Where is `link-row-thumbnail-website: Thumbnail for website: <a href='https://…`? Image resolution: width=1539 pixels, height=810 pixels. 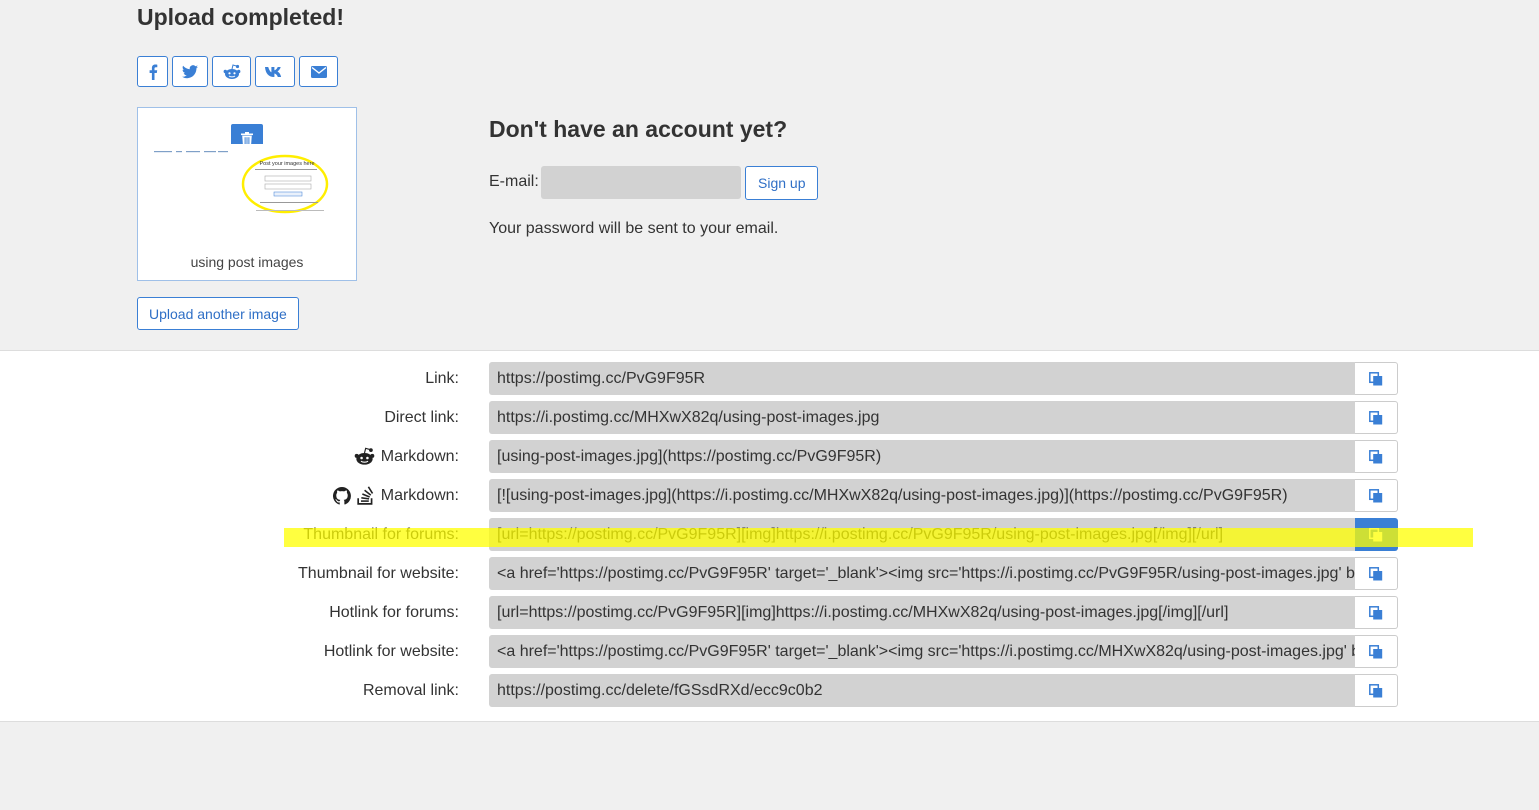
link-row-thumbnail-website: Thumbnail for website: <a href='https://… is located at coordinates (769, 573).